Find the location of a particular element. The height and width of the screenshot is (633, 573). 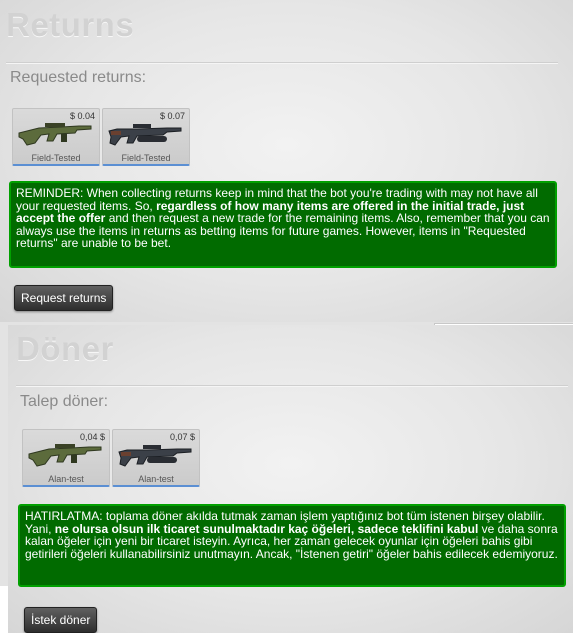

item-price: 0,07 $ is located at coordinates (182, 437).